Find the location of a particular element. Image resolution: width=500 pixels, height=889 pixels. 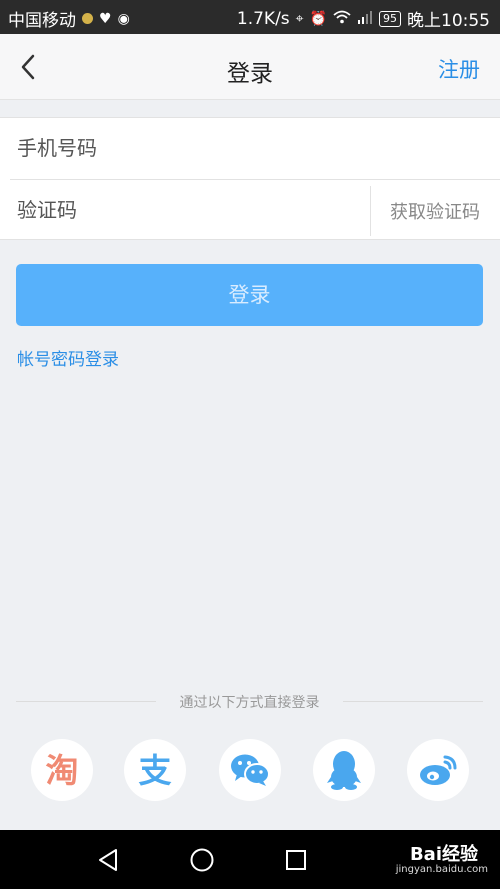

system-recent-apps-button is located at coordinates (296, 860).